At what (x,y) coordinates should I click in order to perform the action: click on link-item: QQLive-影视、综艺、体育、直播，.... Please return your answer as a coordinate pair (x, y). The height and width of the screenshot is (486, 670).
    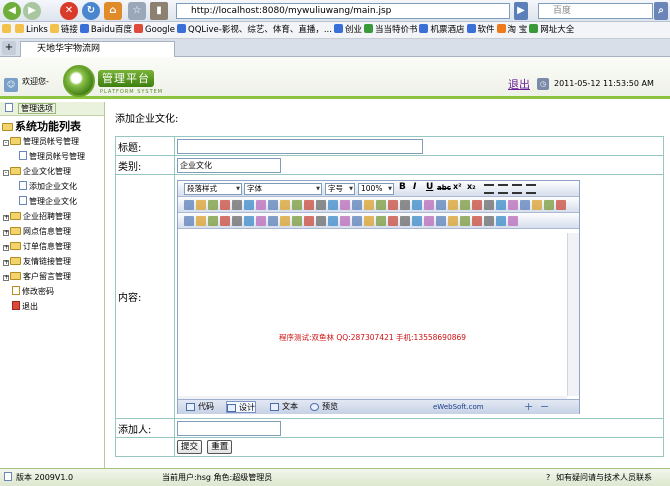
    Looking at the image, I should click on (254, 30).